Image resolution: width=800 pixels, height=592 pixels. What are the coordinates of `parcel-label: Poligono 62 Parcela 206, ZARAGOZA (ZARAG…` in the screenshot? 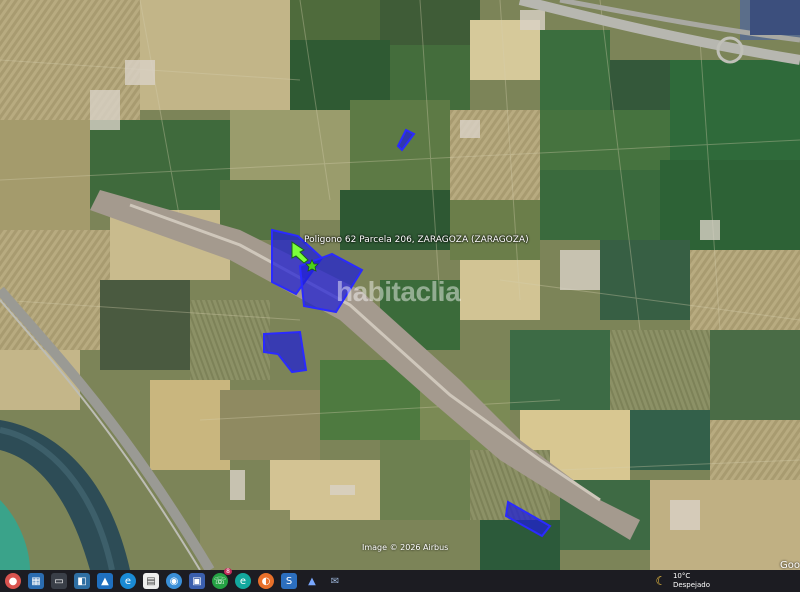 It's located at (416, 240).